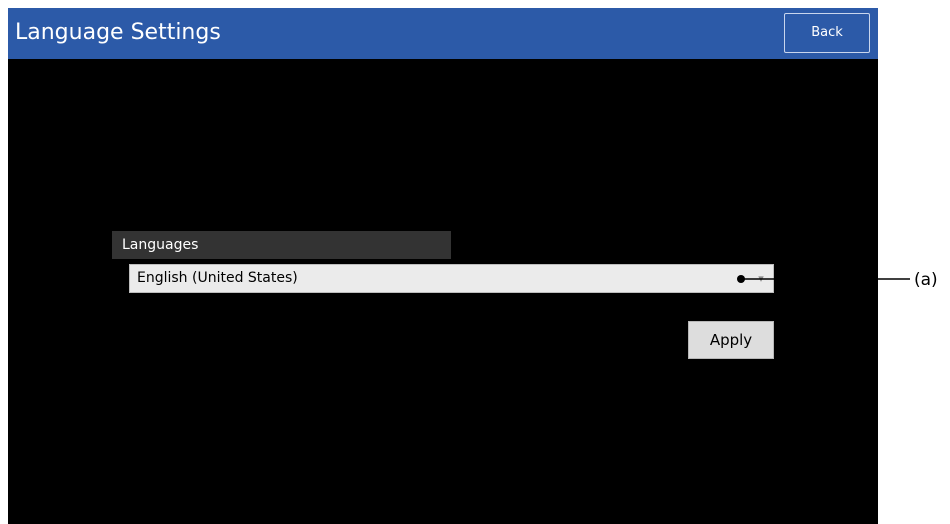 This screenshot has height=524, width=950. What do you see at coordinates (118, 32) in the screenshot?
I see `page-title: Language Settings` at bounding box center [118, 32].